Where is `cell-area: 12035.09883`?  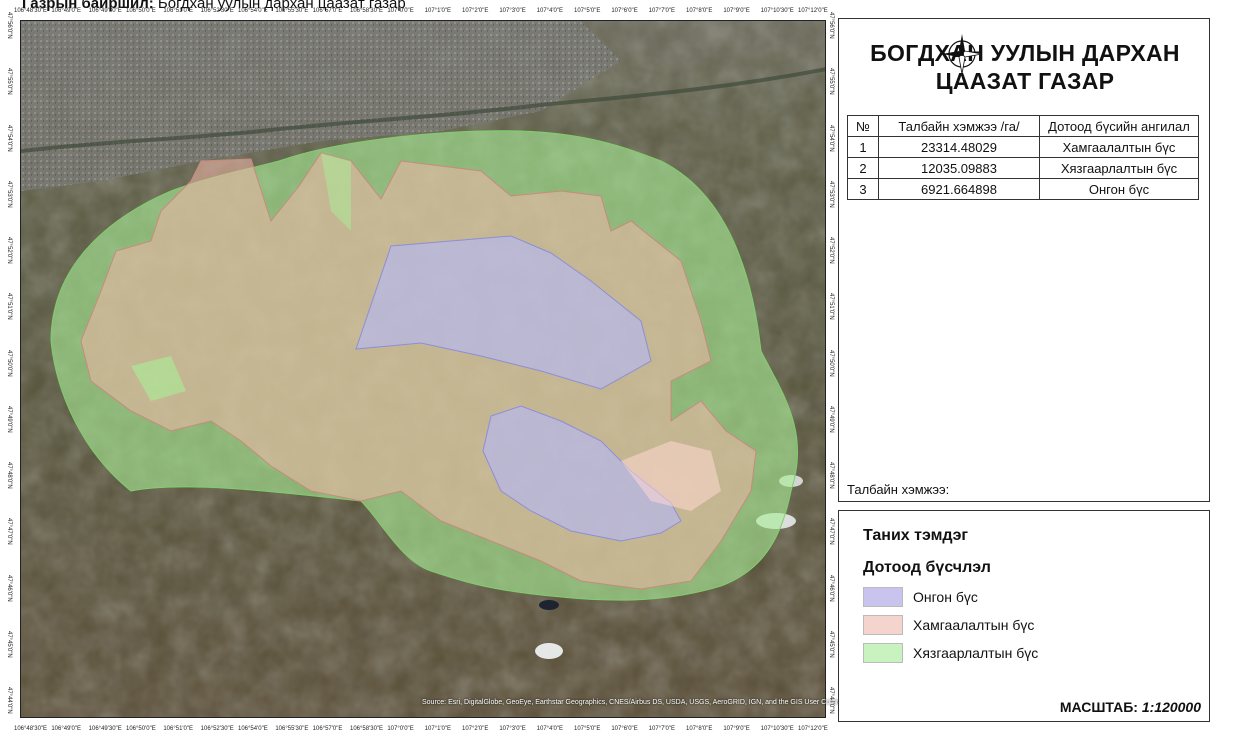 cell-area: 12035.09883 is located at coordinates (959, 168).